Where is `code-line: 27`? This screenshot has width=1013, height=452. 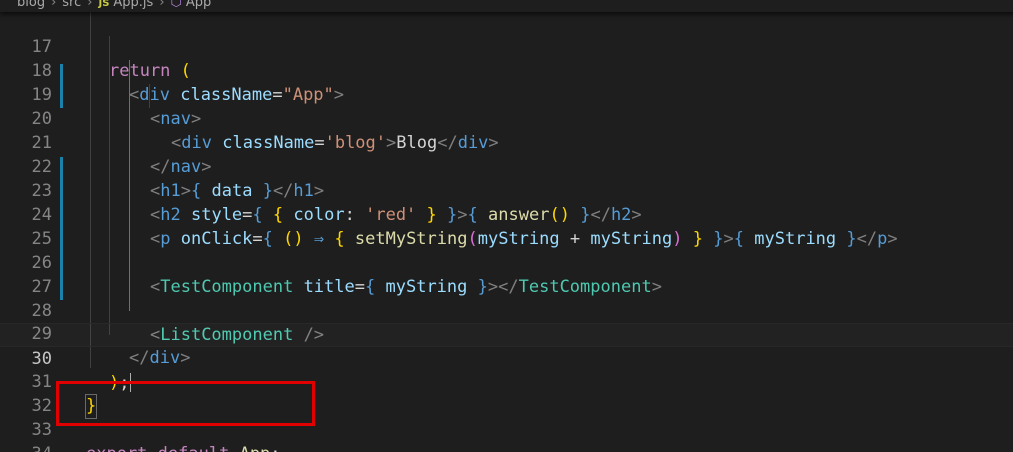
code-line: 27 is located at coordinates (506, 274).